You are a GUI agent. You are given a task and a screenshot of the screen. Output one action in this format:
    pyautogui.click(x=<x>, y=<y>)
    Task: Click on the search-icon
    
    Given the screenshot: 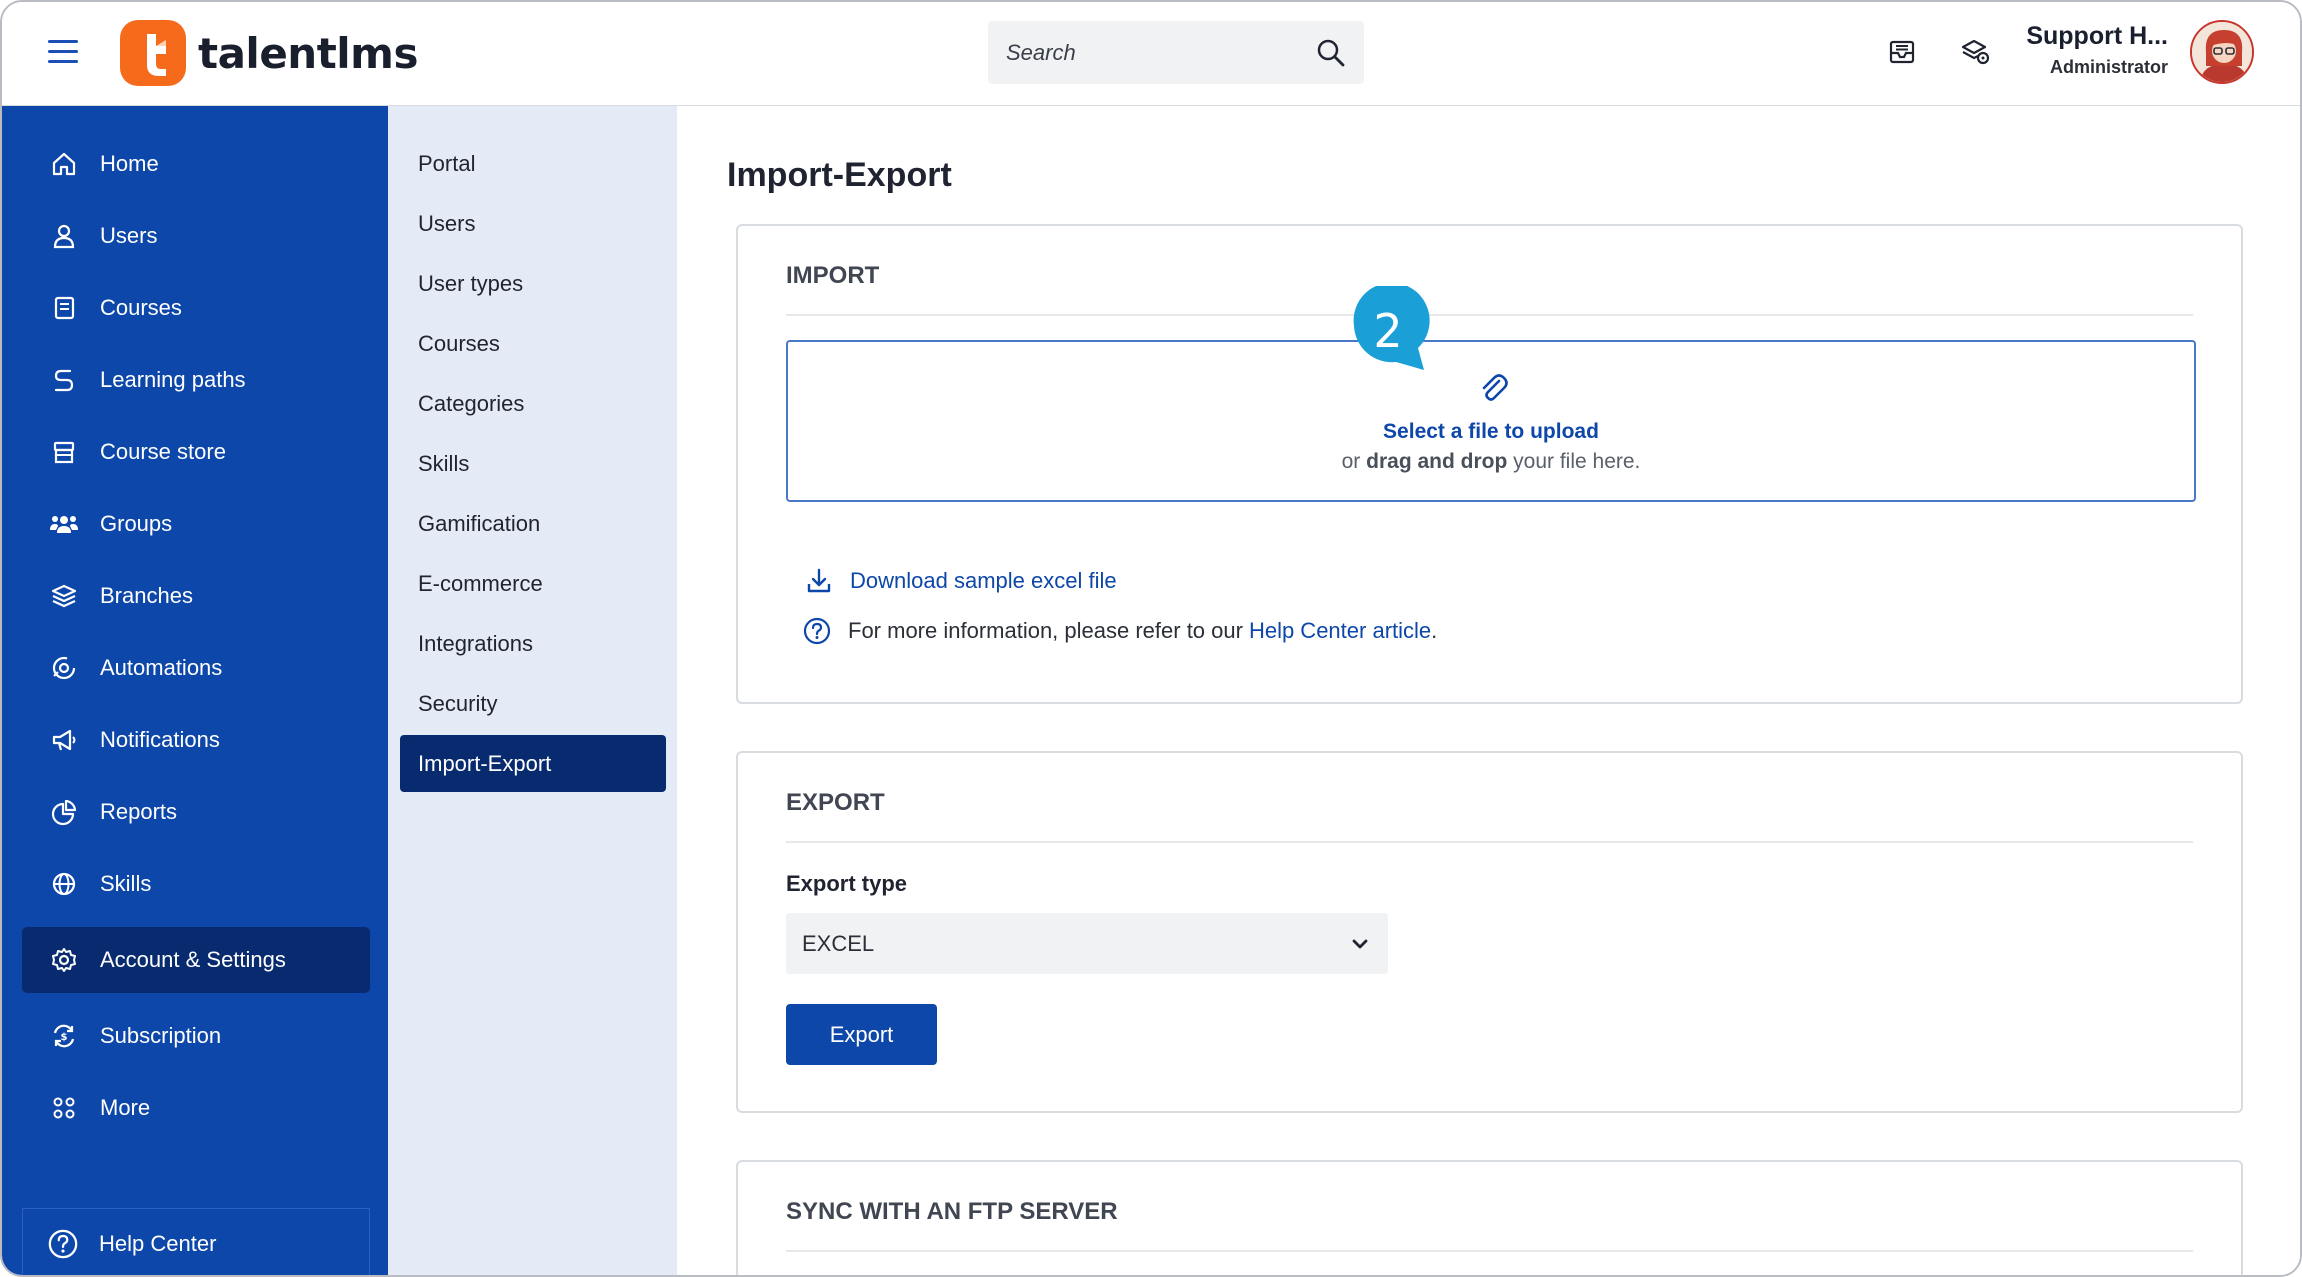 What is the action you would take?
    pyautogui.click(x=1331, y=53)
    